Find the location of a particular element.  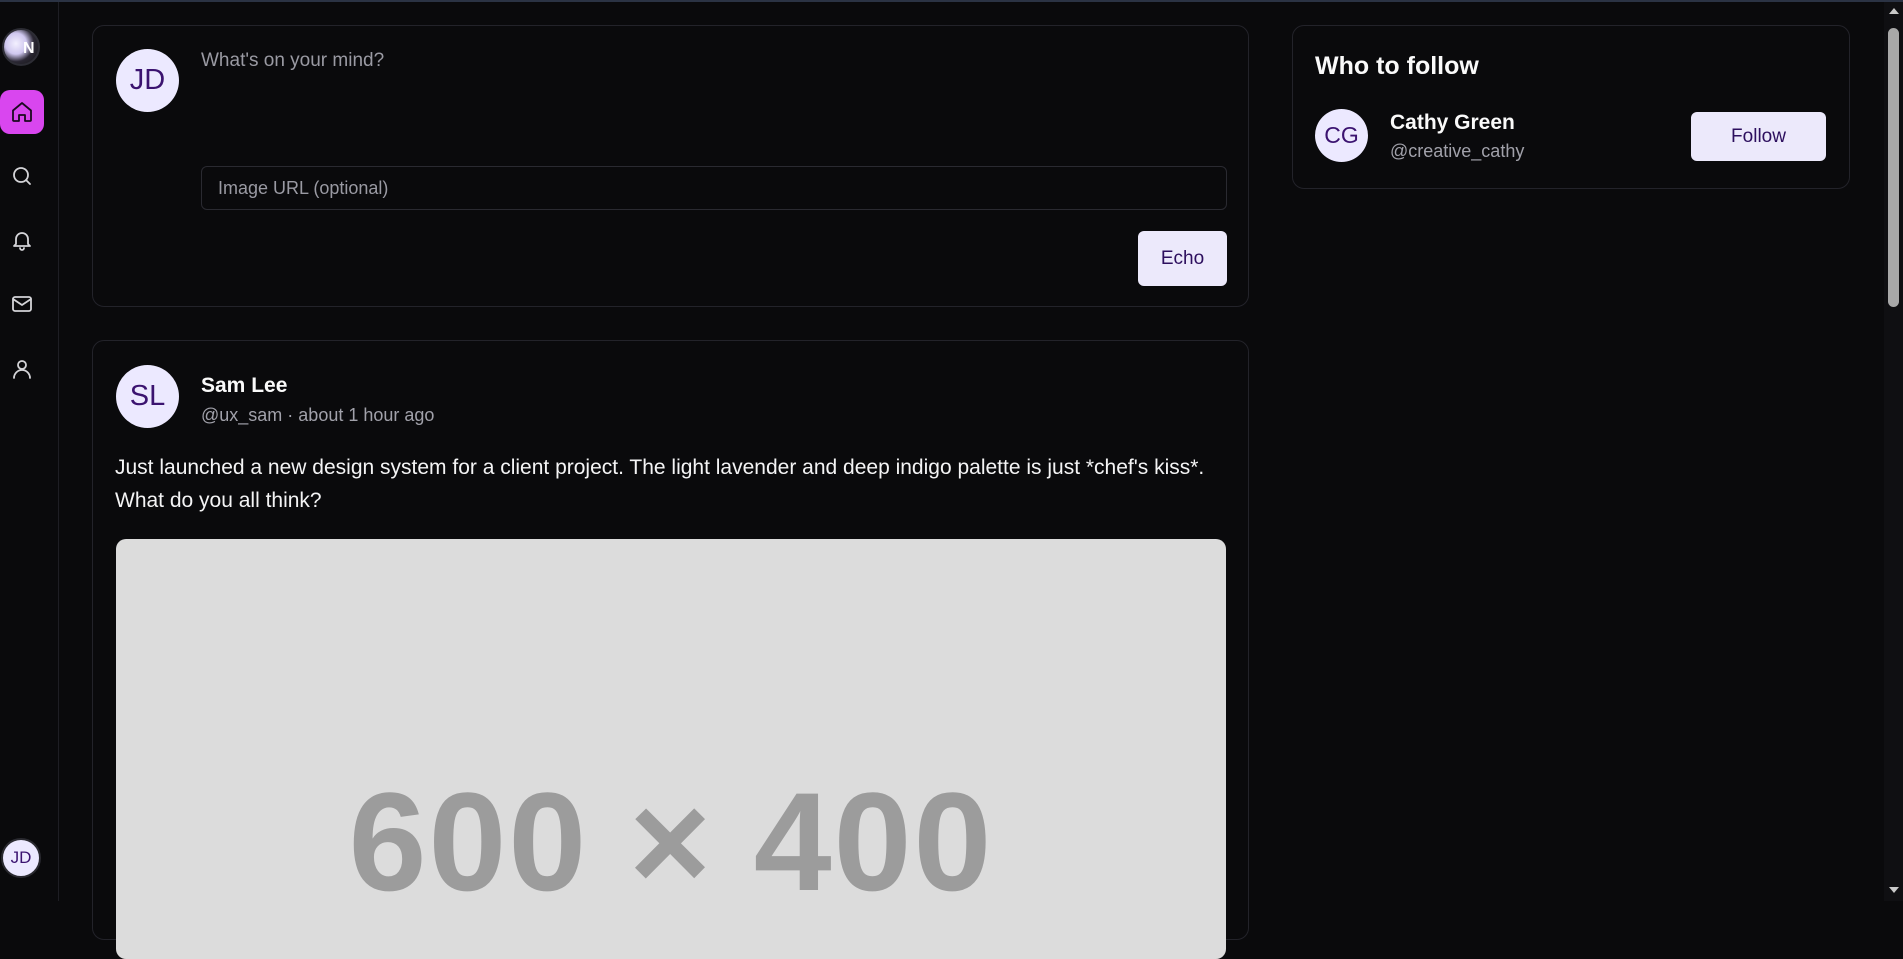

follow-button: Follow is located at coordinates (1758, 136).